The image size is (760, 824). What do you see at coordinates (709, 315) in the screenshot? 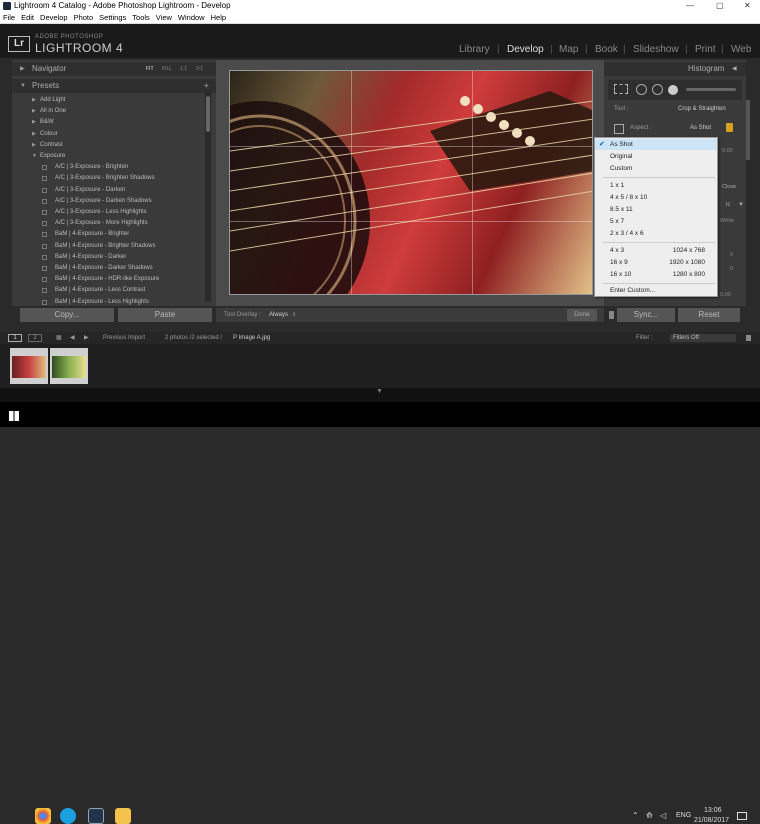
I see `reset-button: Reset` at bounding box center [709, 315].